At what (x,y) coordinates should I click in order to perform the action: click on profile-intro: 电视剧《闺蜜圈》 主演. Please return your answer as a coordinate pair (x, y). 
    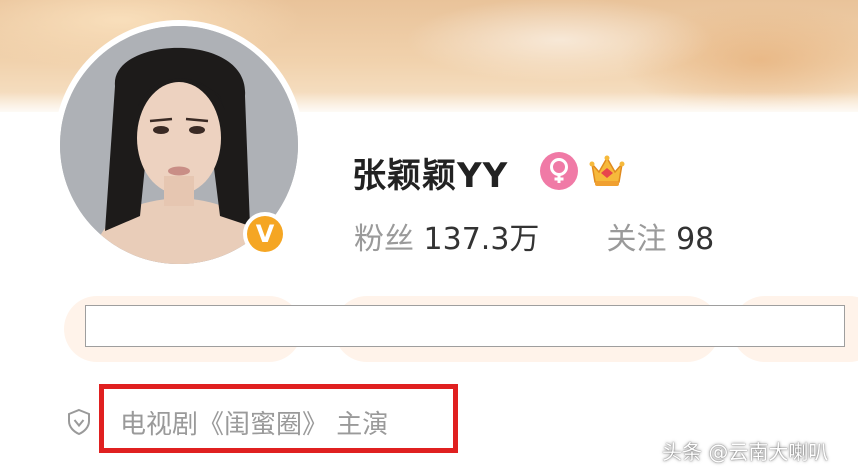
    Looking at the image, I should click on (254, 425).